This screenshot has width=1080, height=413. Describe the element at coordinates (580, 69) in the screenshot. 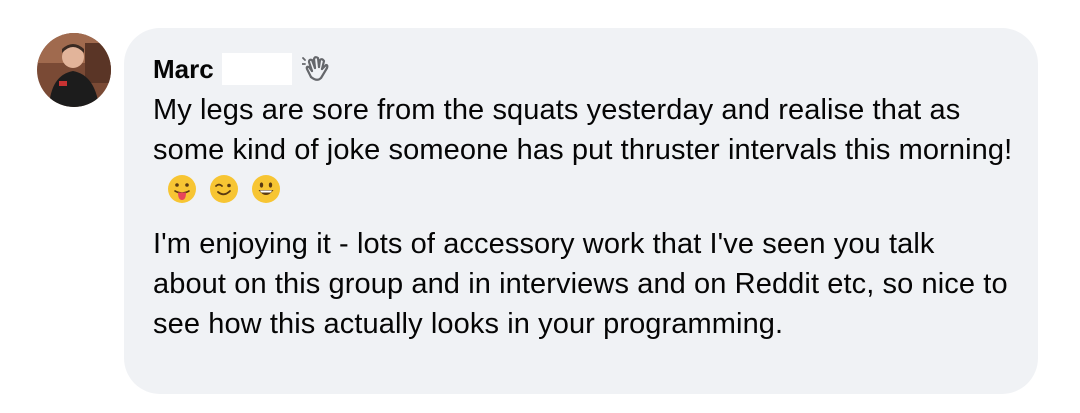

I see `comment-header: Marc` at that location.